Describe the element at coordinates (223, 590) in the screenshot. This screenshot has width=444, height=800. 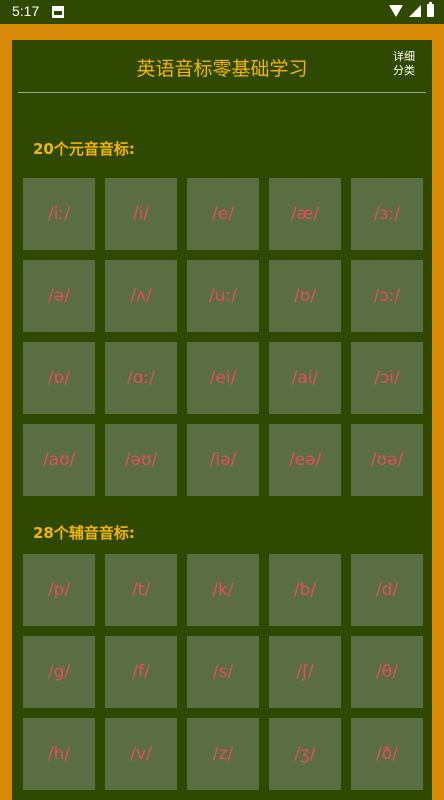
I see `phonetic-button: /k/` at that location.